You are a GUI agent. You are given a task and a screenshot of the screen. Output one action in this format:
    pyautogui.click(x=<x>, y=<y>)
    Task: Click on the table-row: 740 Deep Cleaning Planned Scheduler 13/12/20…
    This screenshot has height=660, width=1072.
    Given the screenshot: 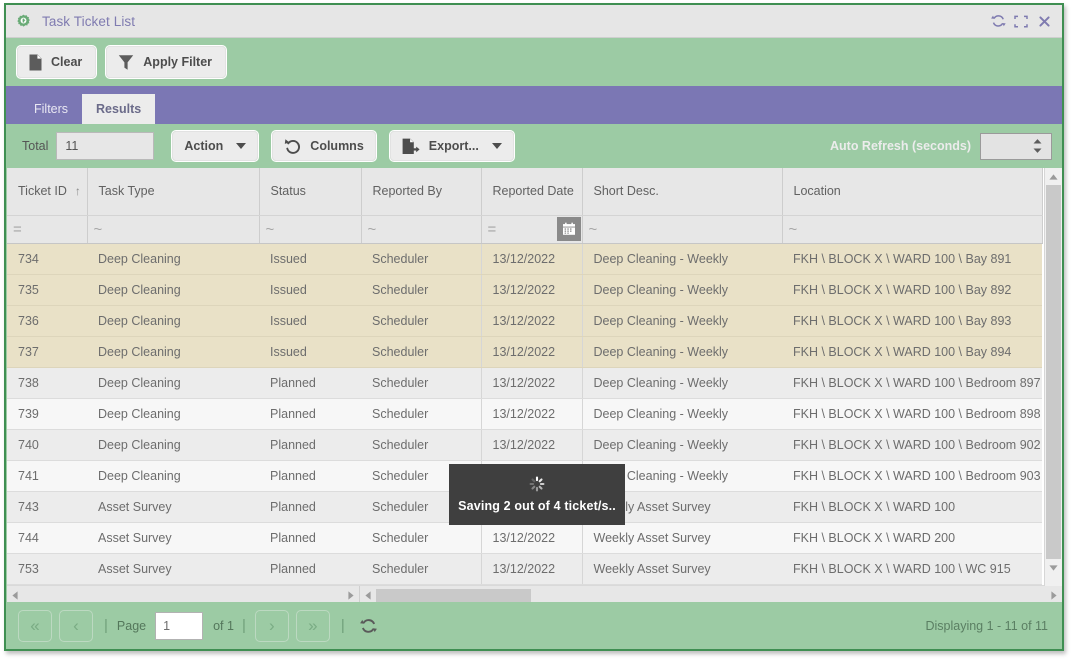 What is the action you would take?
    pyautogui.click(x=524, y=445)
    